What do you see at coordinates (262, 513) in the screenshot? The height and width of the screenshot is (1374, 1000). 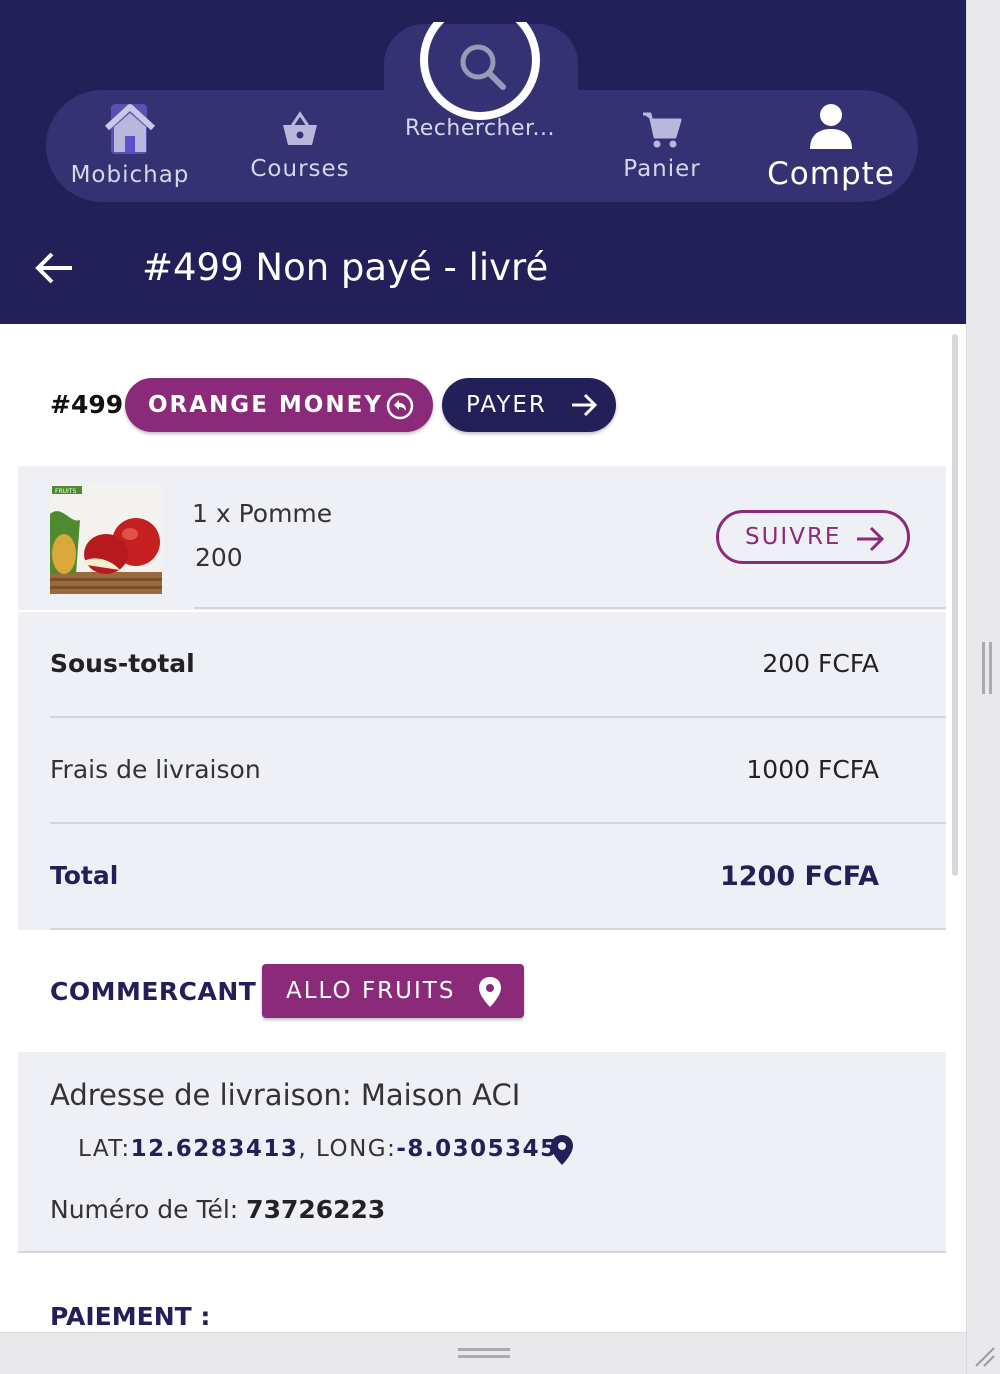 I see `product-name: 1 x Pomme` at bounding box center [262, 513].